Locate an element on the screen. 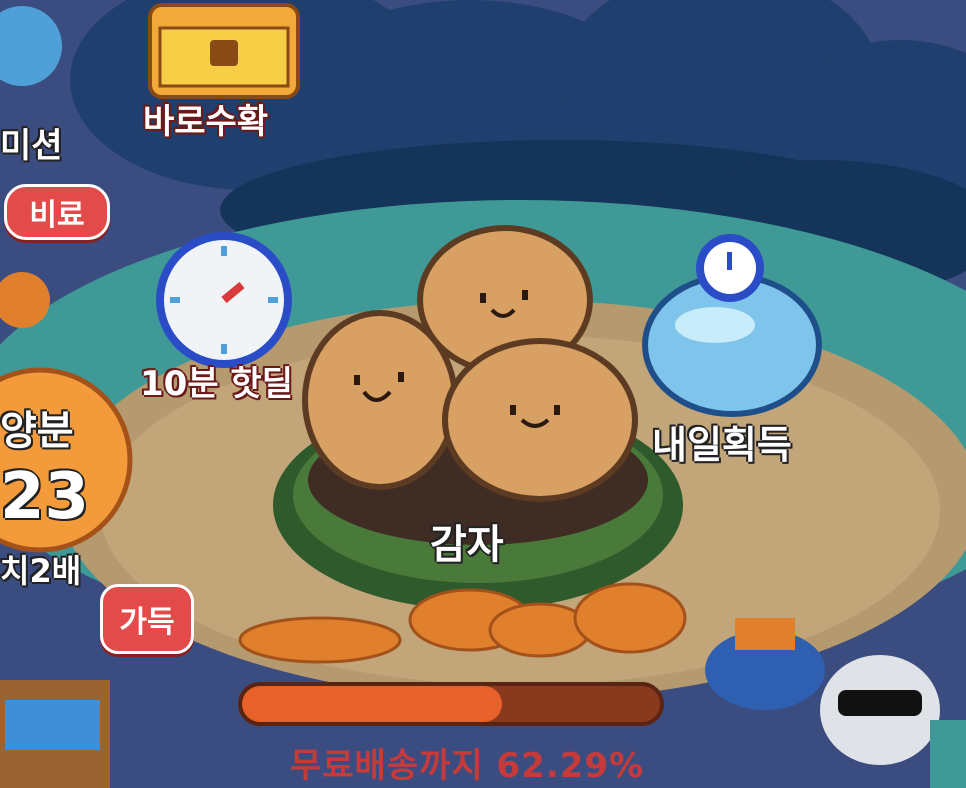 Image resolution: width=966 pixels, height=788 pixels. nutrient-value: 23 is located at coordinates (45, 497).